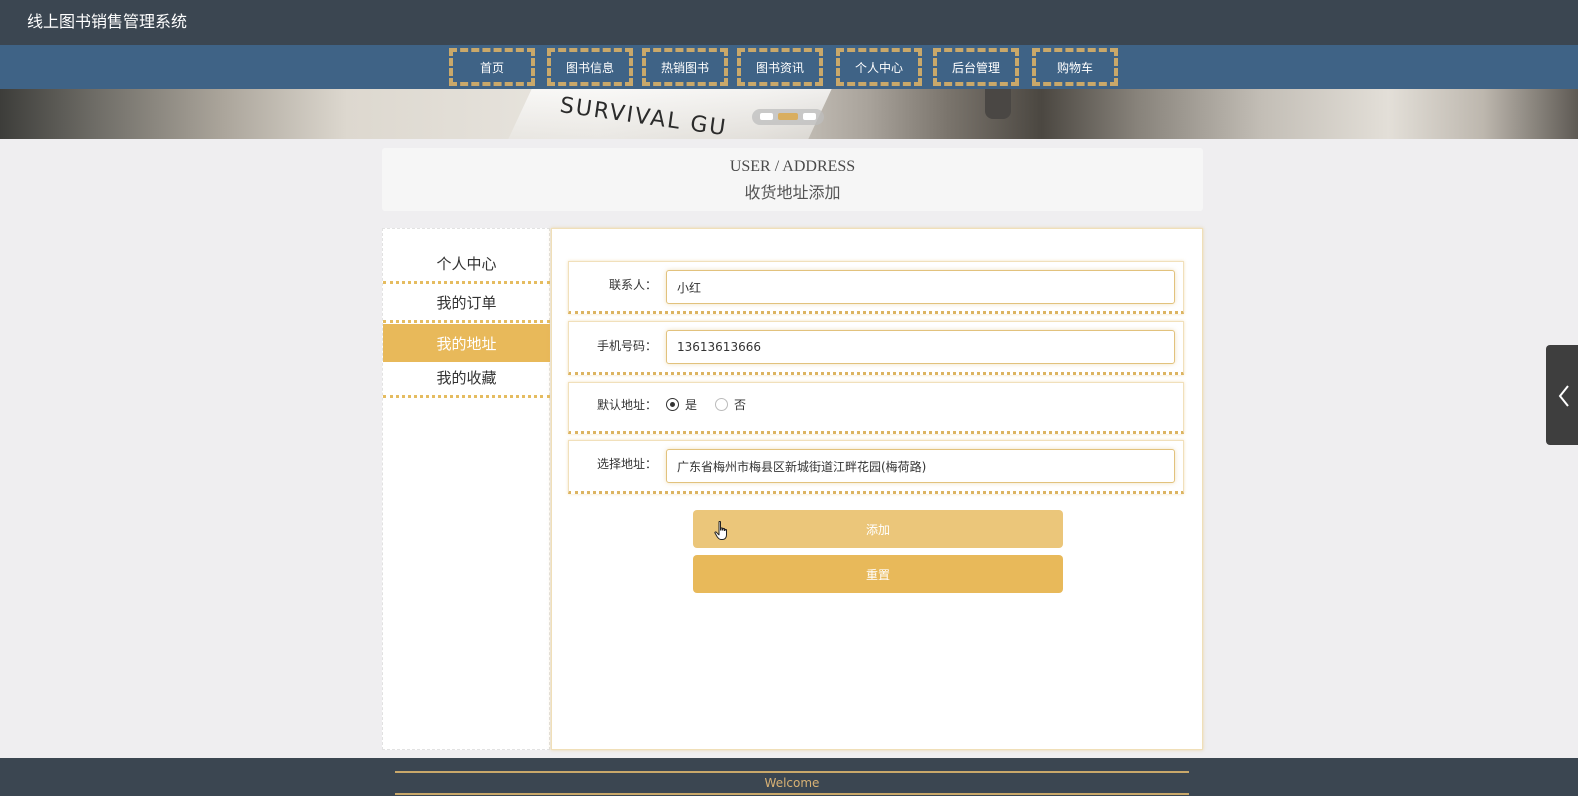 The image size is (1578, 796). I want to click on address-row: 选择地址：, so click(876, 467).